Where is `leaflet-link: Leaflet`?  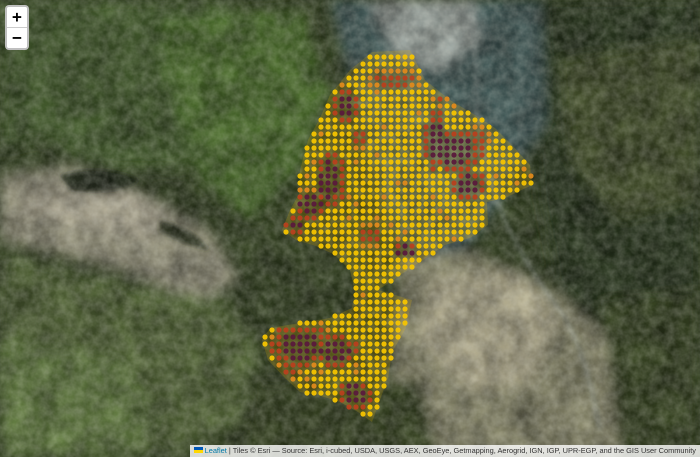 leaflet-link: Leaflet is located at coordinates (216, 450).